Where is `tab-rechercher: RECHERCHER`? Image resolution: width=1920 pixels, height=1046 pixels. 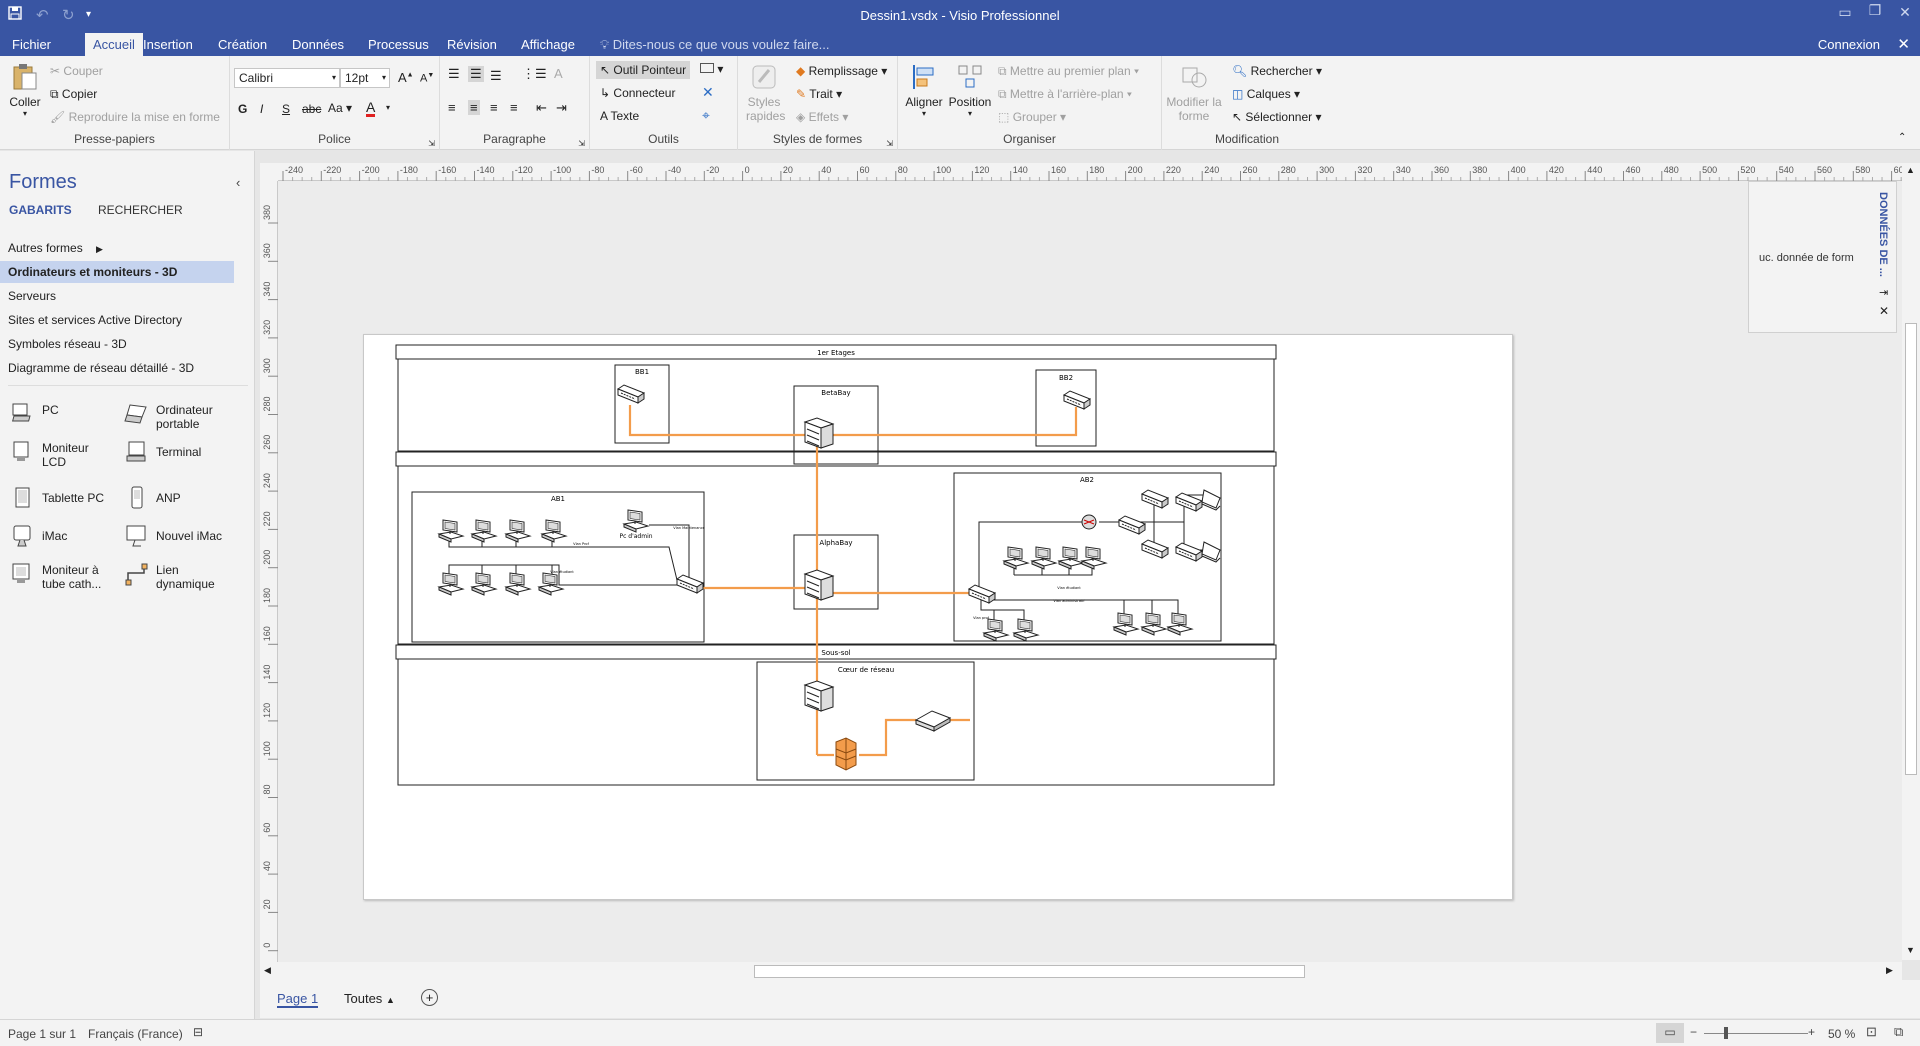
tab-rechercher: RECHERCHER is located at coordinates (140, 210).